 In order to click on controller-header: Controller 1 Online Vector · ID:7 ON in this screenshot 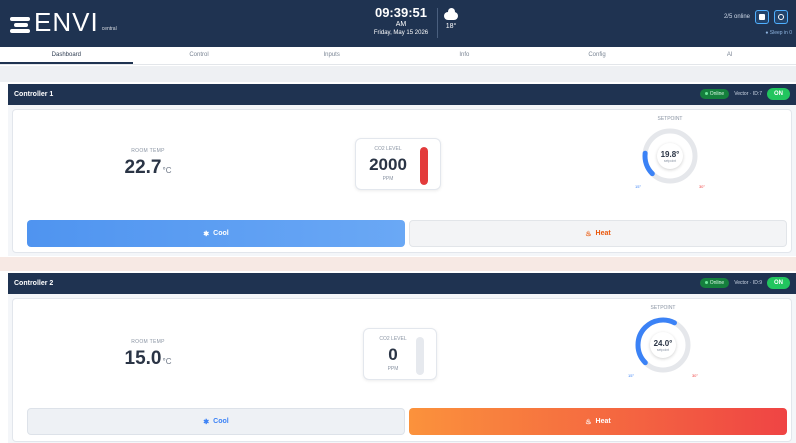, I will do `click(402, 94)`.